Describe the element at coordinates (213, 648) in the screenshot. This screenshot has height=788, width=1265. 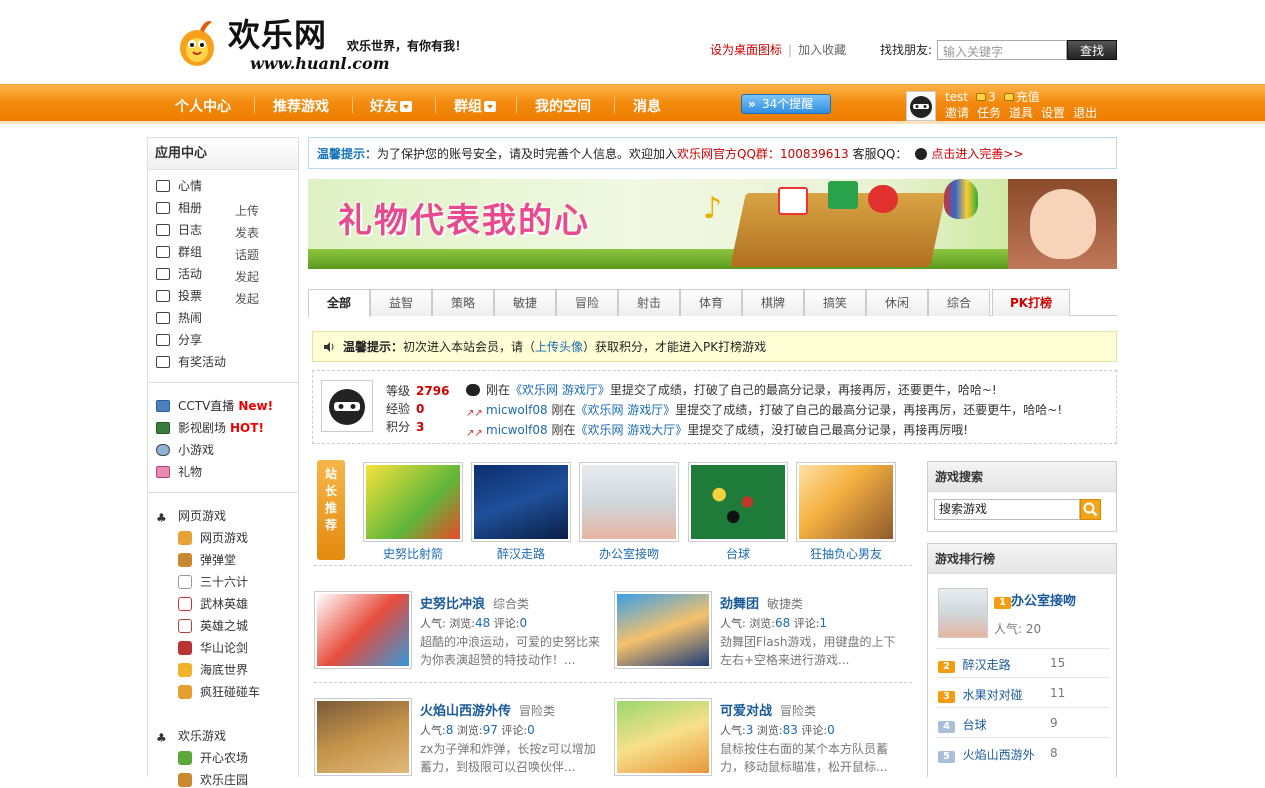
I see `web-game-item: 华山论剑` at that location.